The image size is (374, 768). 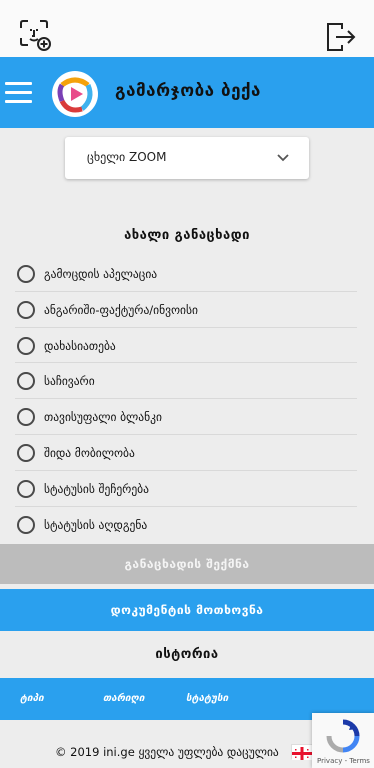 What do you see at coordinates (187, 274) in the screenshot?
I see `request-option: გამოცდის აპელაცია` at bounding box center [187, 274].